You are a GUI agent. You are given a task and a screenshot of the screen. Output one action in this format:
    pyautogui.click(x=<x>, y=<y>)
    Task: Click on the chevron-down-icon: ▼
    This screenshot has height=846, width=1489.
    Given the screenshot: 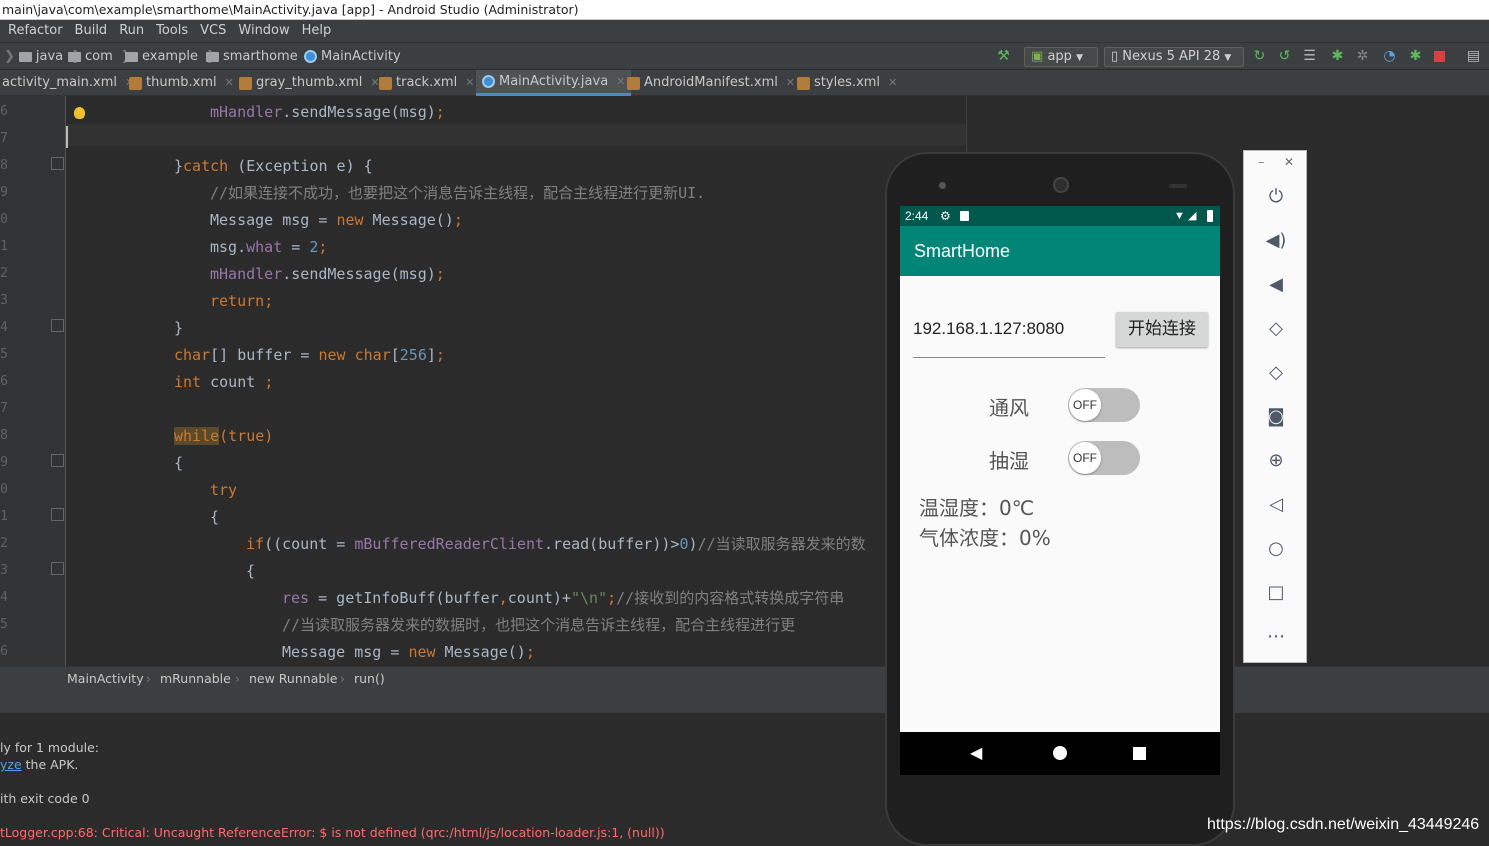 What is the action you would take?
    pyautogui.click(x=1228, y=58)
    